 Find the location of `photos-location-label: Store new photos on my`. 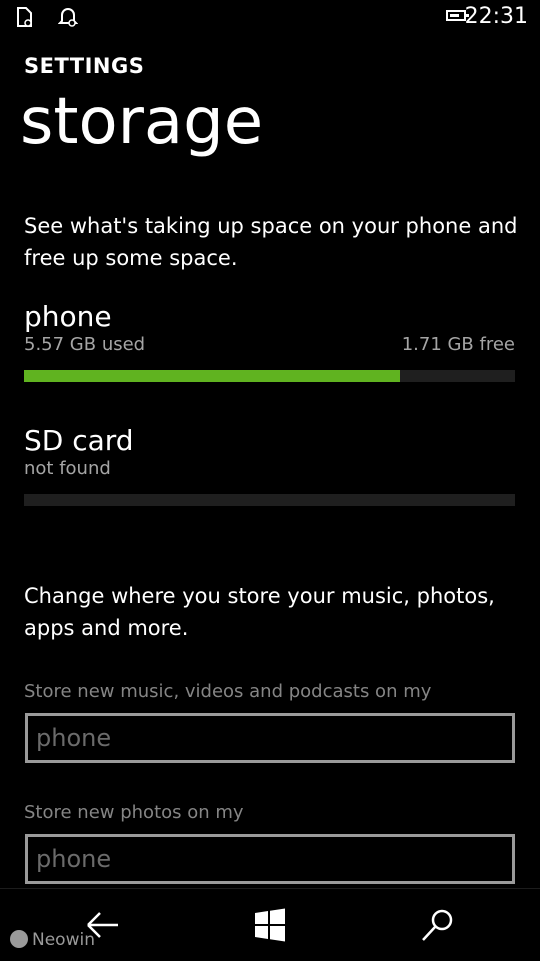

photos-location-label: Store new photos on my is located at coordinates (134, 812).